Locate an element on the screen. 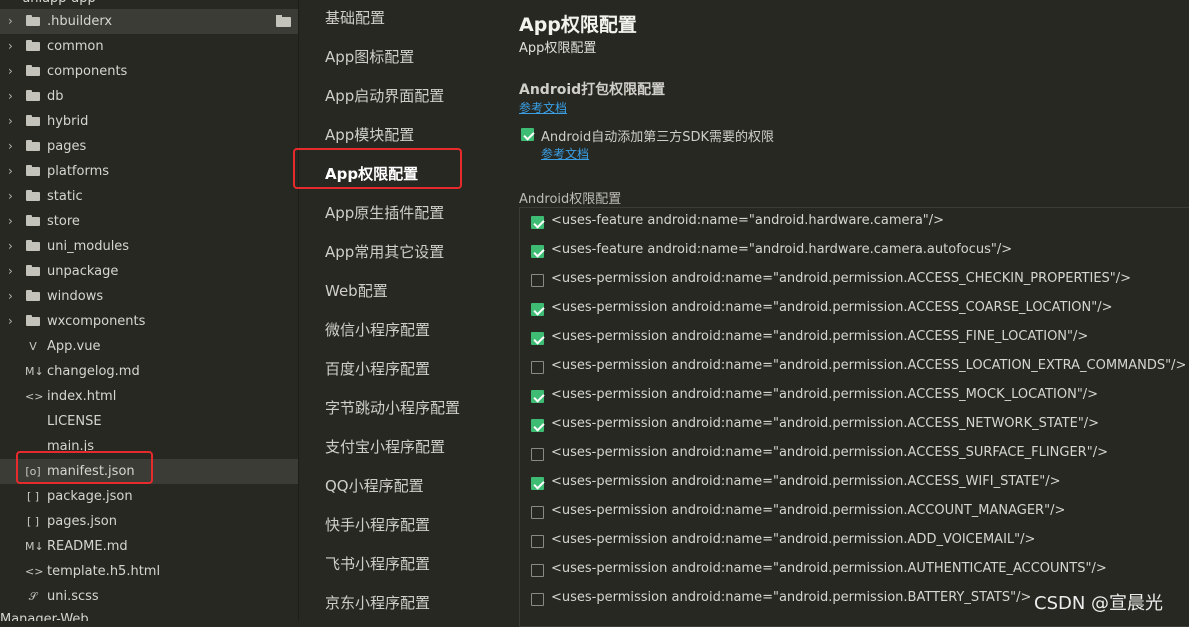 The height and width of the screenshot is (627, 1189). settings-nav-item: 字节跳动小程序配置 is located at coordinates (392, 408).